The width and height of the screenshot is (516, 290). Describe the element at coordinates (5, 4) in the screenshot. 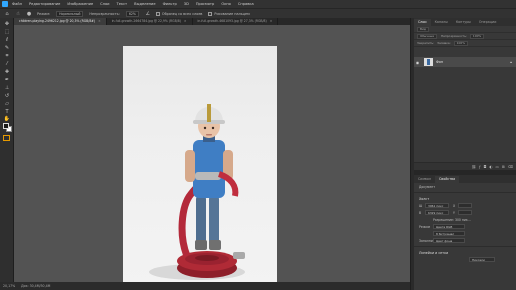

I see `photoshop-logo-icon` at that location.